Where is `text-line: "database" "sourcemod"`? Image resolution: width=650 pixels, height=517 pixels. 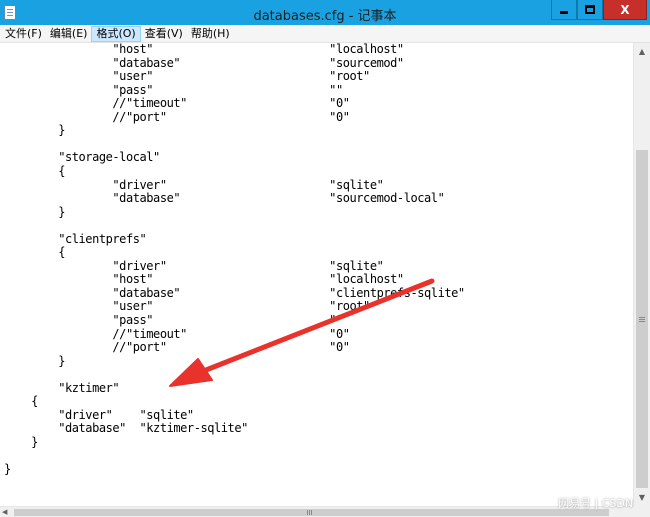
text-line: "database" "sourcemod" is located at coordinates (204, 62).